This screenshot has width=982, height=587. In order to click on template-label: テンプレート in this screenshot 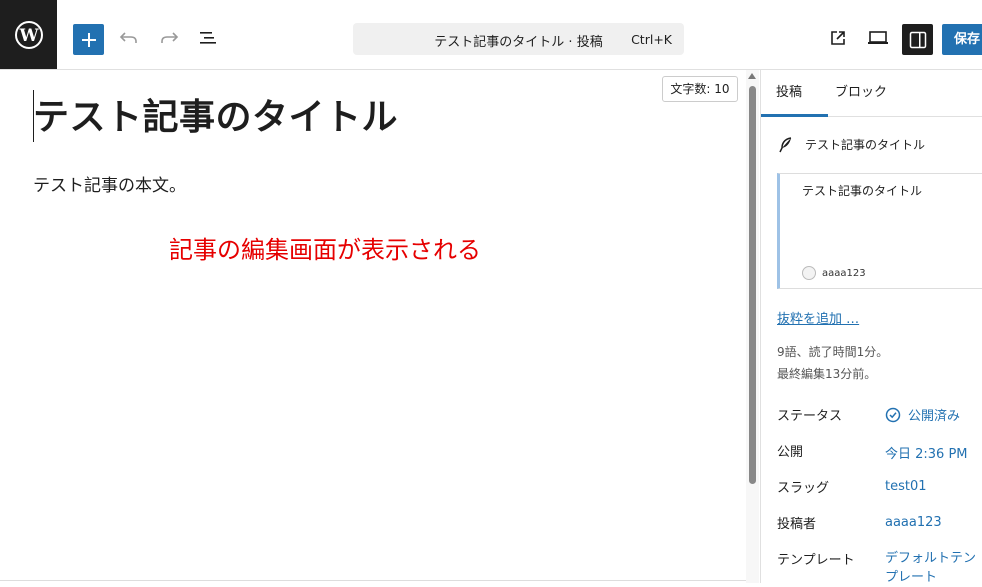, I will do `click(816, 560)`.